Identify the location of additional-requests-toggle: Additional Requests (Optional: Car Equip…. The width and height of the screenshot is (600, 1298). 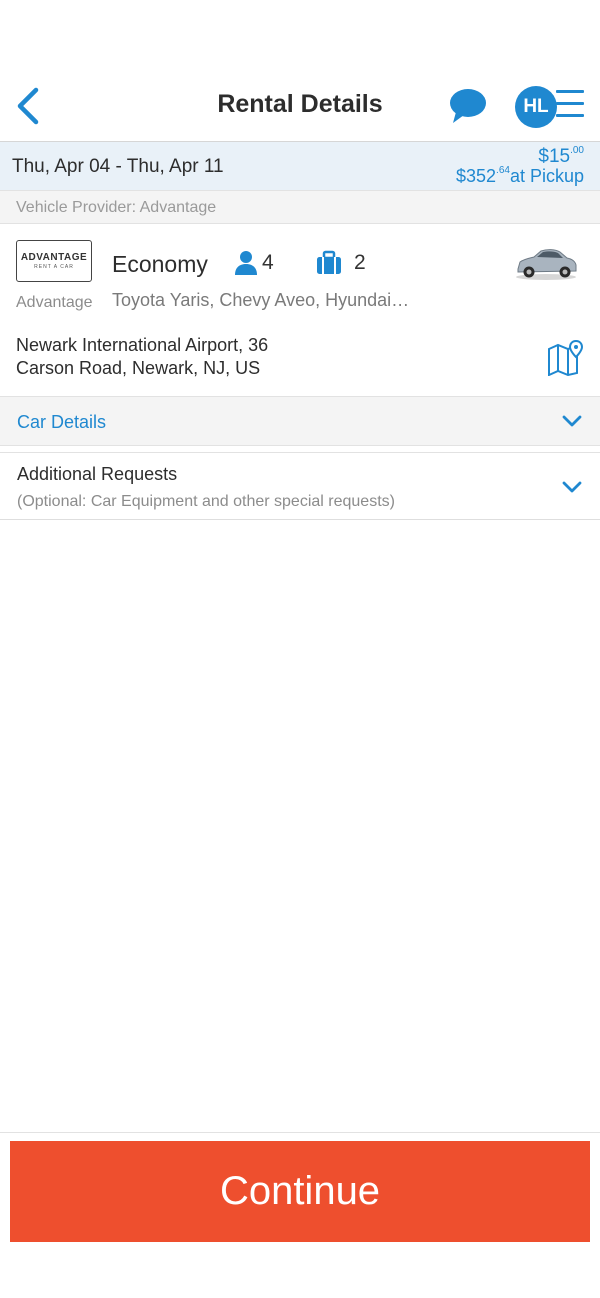
(300, 486).